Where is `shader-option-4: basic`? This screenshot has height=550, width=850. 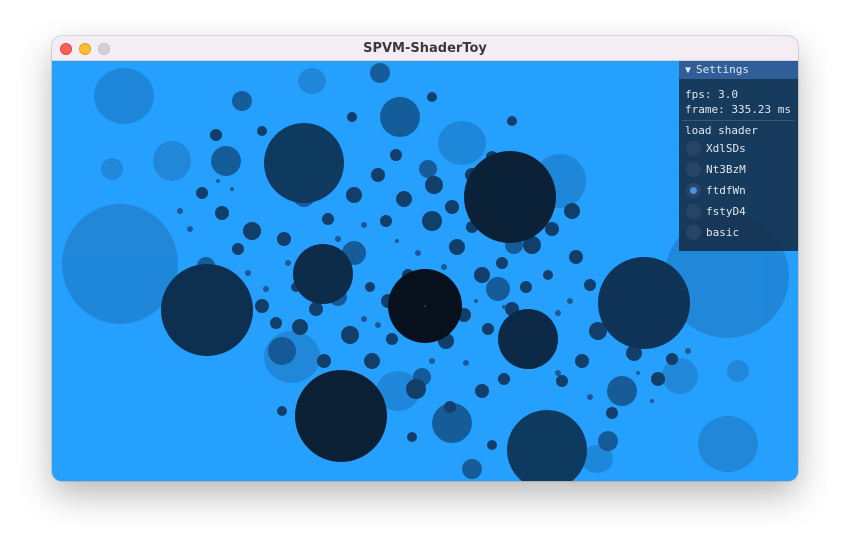
shader-option-4: basic is located at coordinates (738, 232).